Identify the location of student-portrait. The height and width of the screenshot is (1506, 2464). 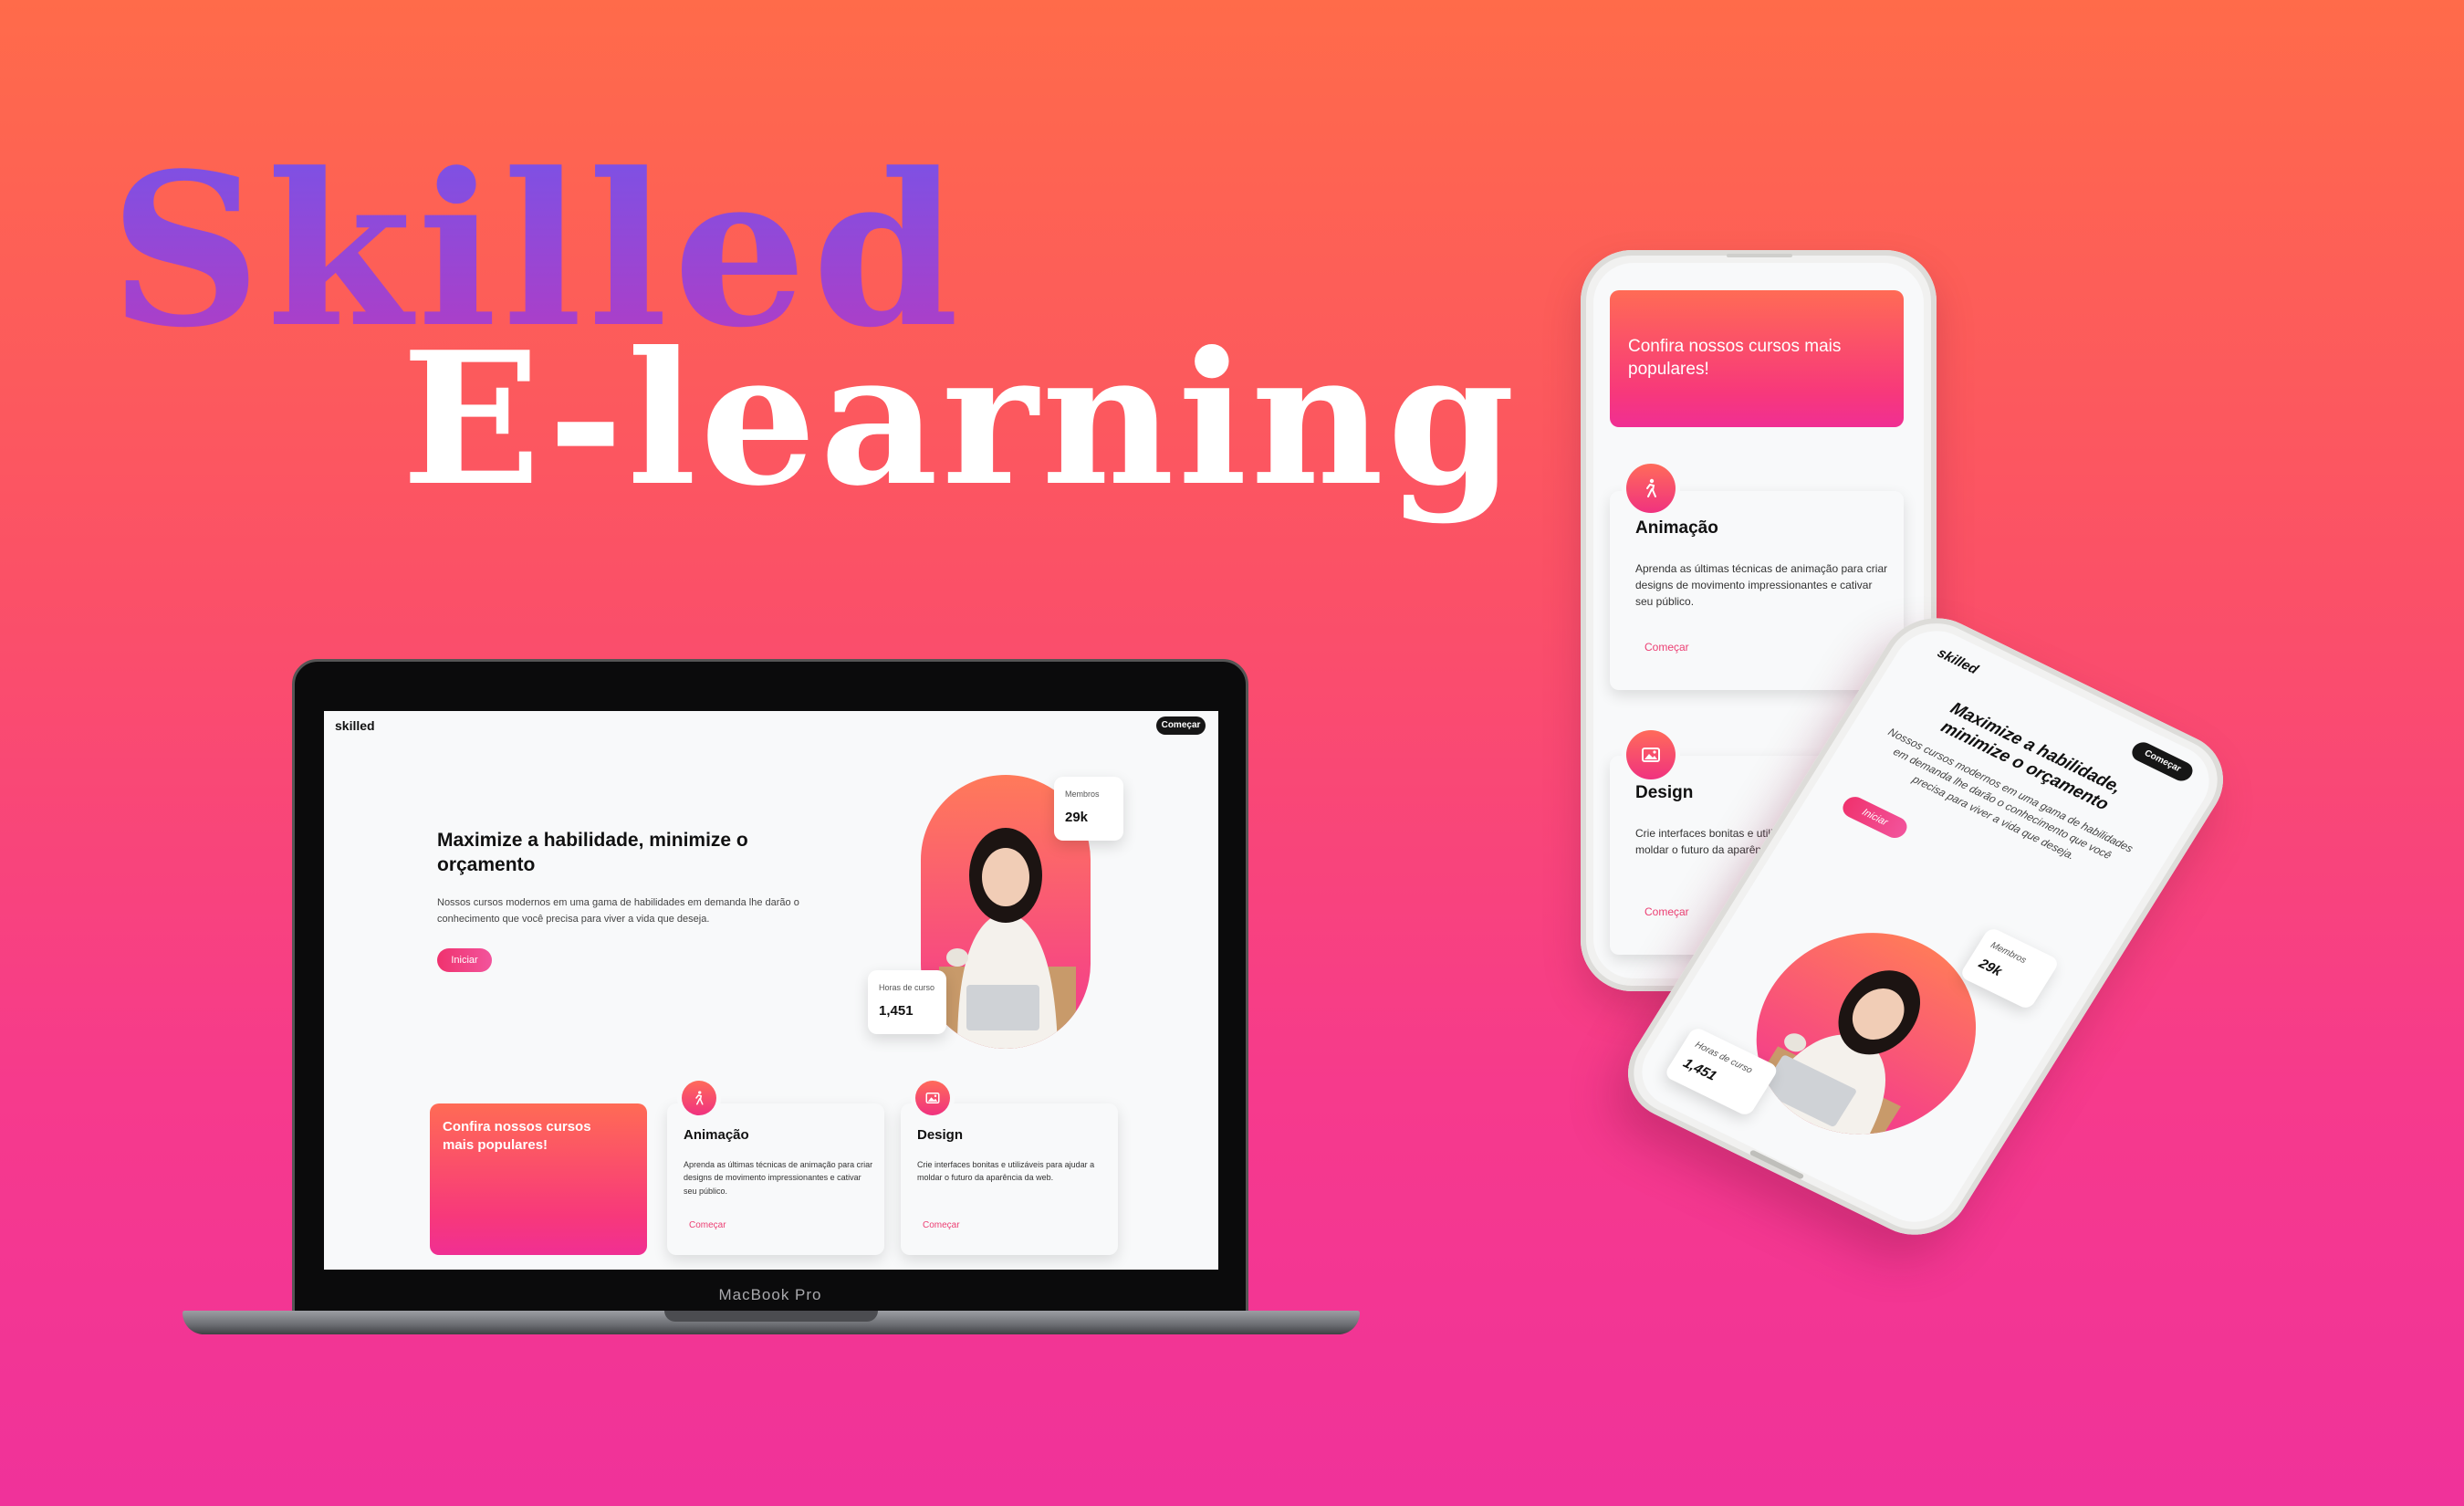
(1866, 1033).